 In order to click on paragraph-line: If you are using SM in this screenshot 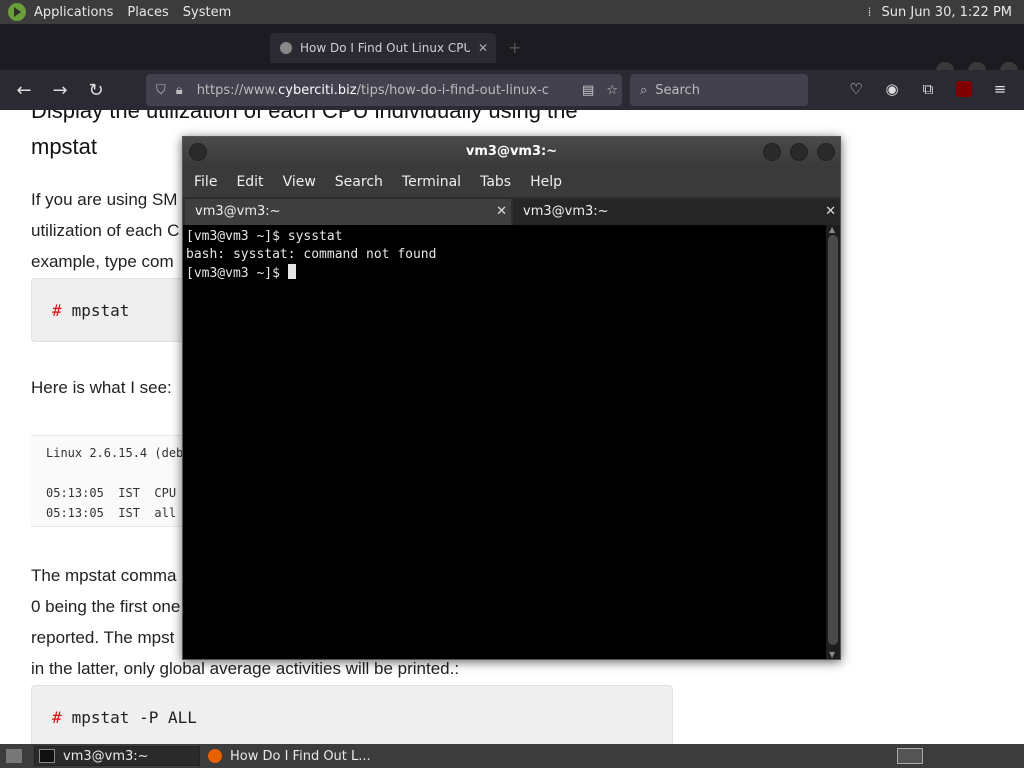, I will do `click(104, 199)`.